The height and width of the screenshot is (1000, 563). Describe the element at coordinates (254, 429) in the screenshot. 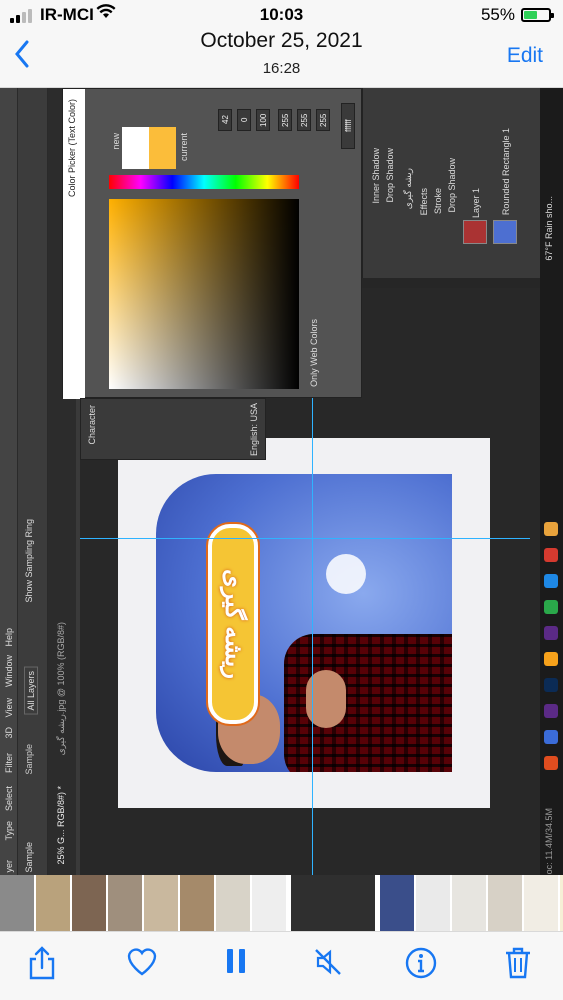

I see `language-select: English: USA` at that location.